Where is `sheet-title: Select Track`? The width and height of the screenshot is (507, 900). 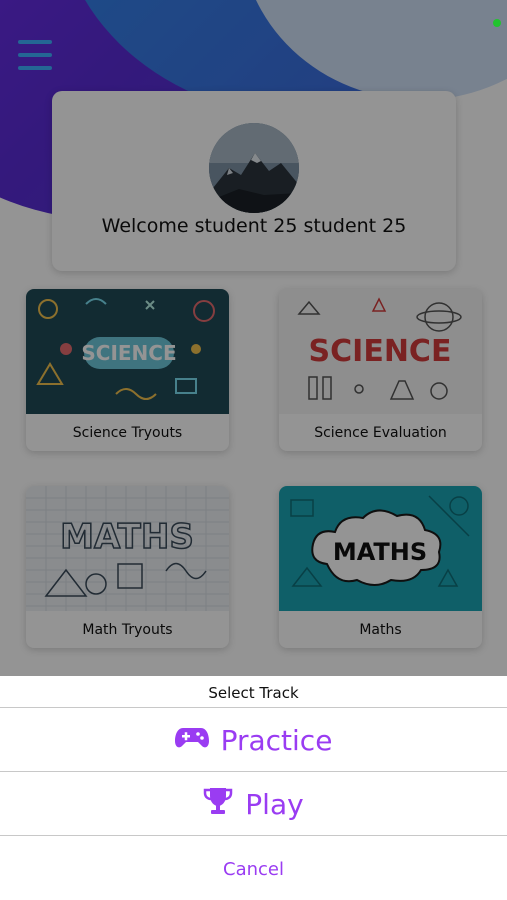 sheet-title: Select Track is located at coordinates (253, 693).